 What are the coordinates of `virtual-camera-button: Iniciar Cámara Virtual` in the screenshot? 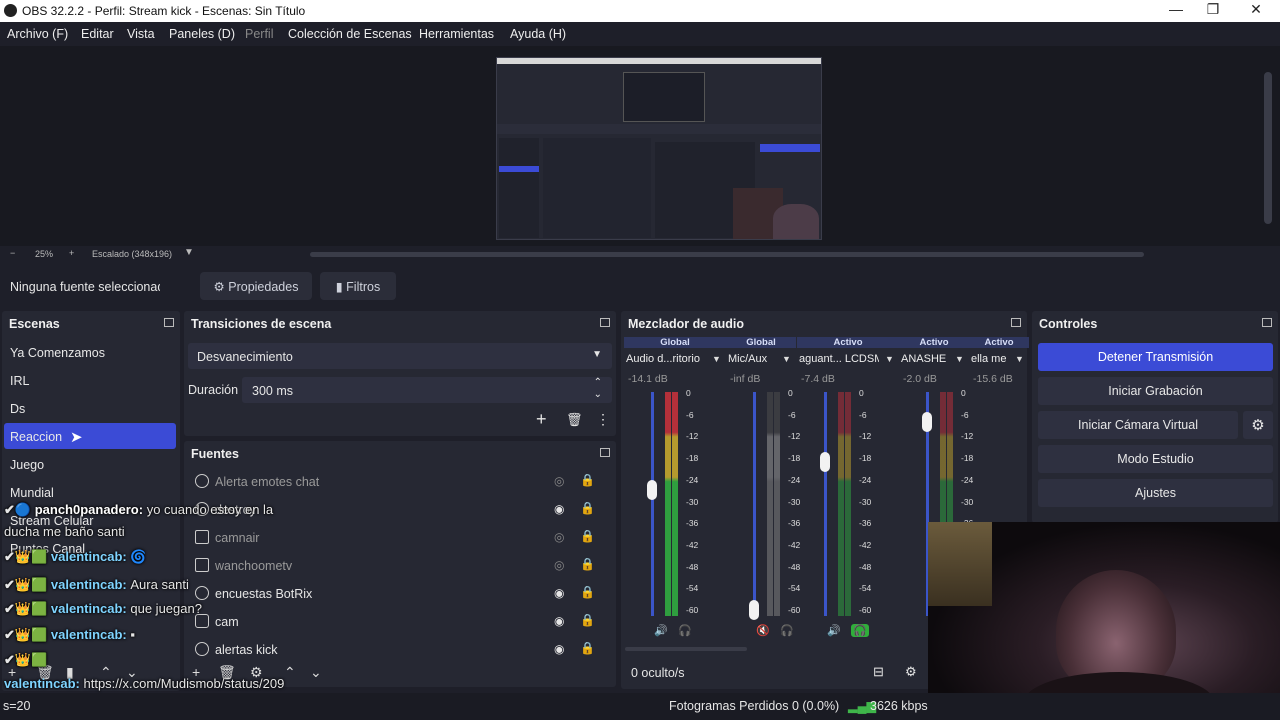 It's located at (1138, 425).